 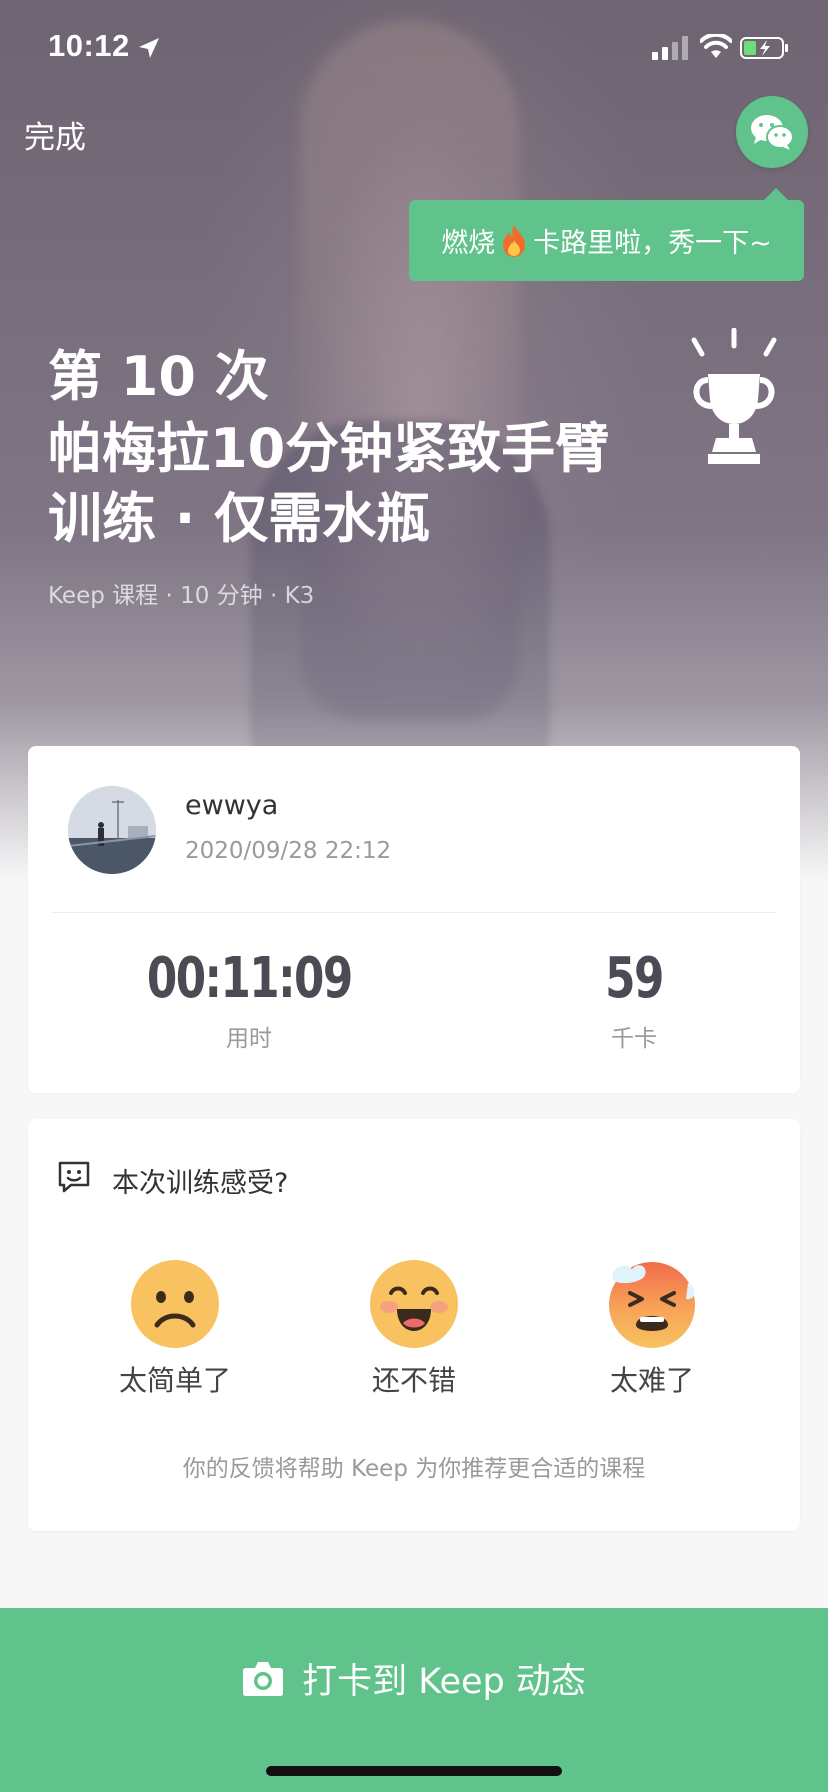 What do you see at coordinates (652, 1305) in the screenshot?
I see `exhausted-face-icon` at bounding box center [652, 1305].